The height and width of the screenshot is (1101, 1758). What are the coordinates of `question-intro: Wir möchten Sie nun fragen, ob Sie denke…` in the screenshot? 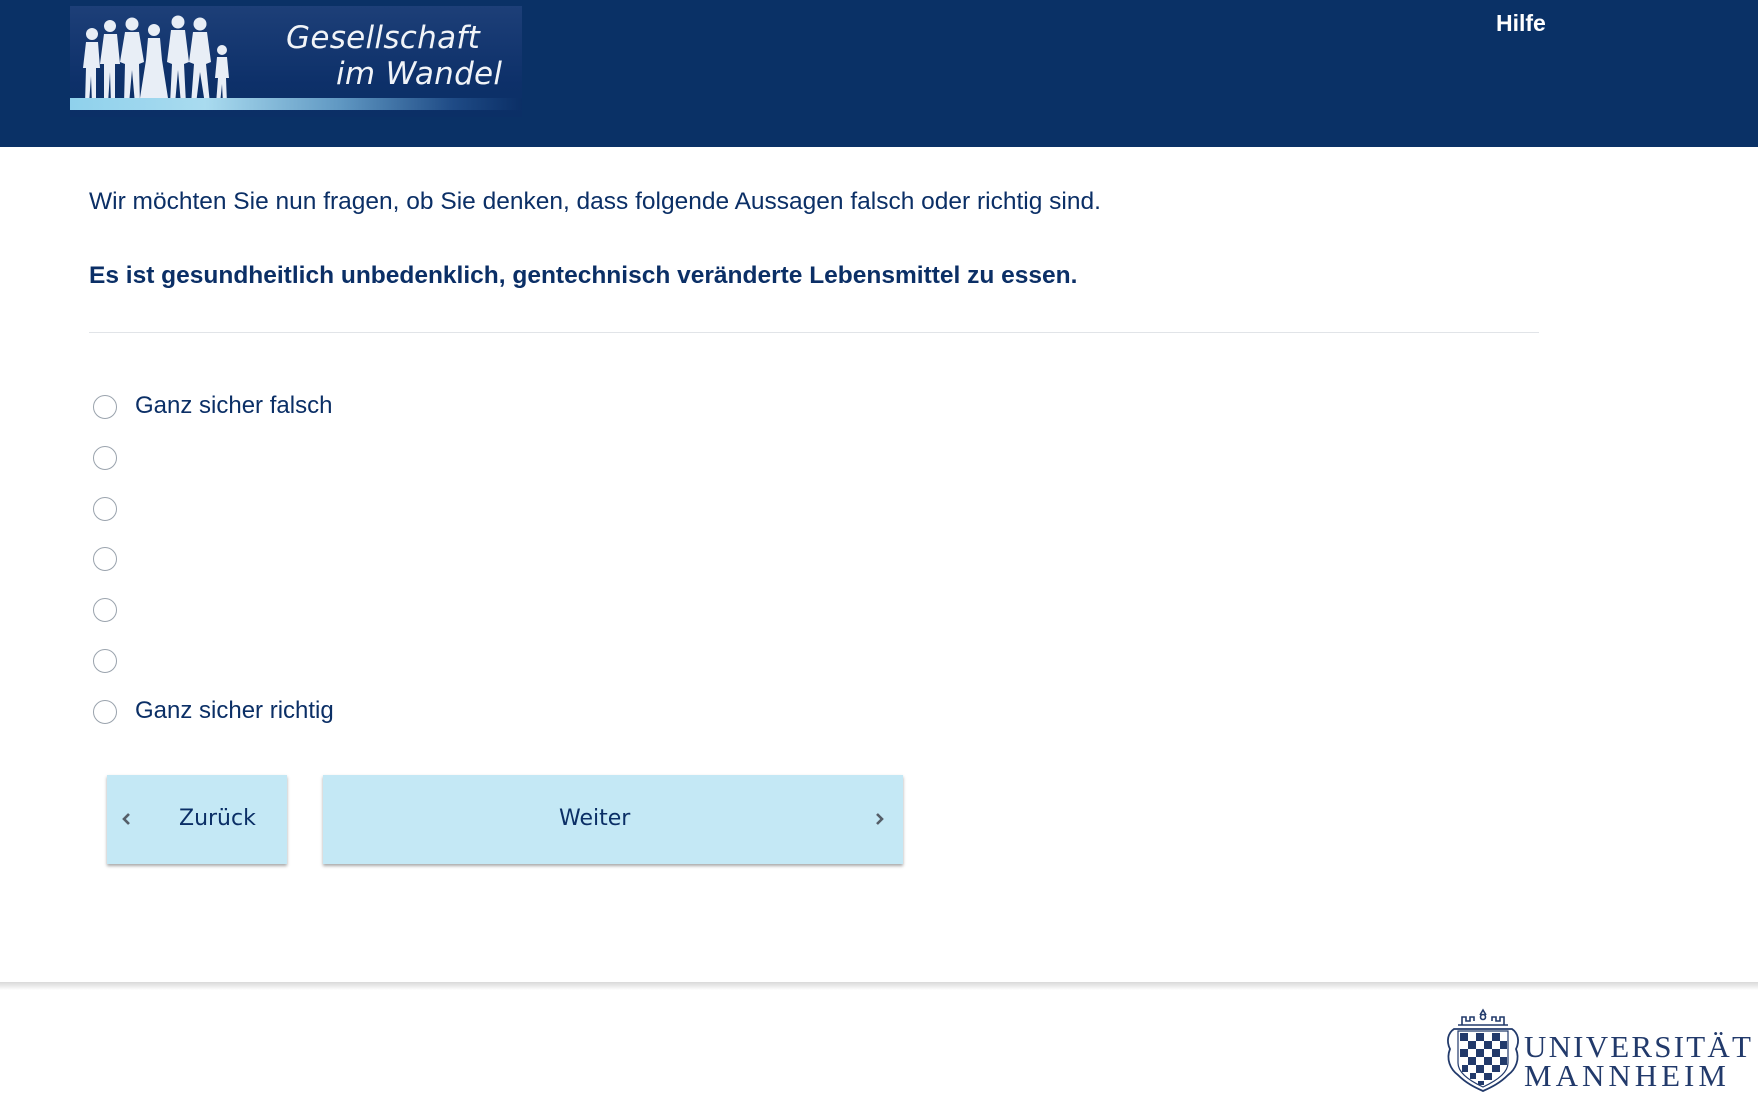 It's located at (595, 201).